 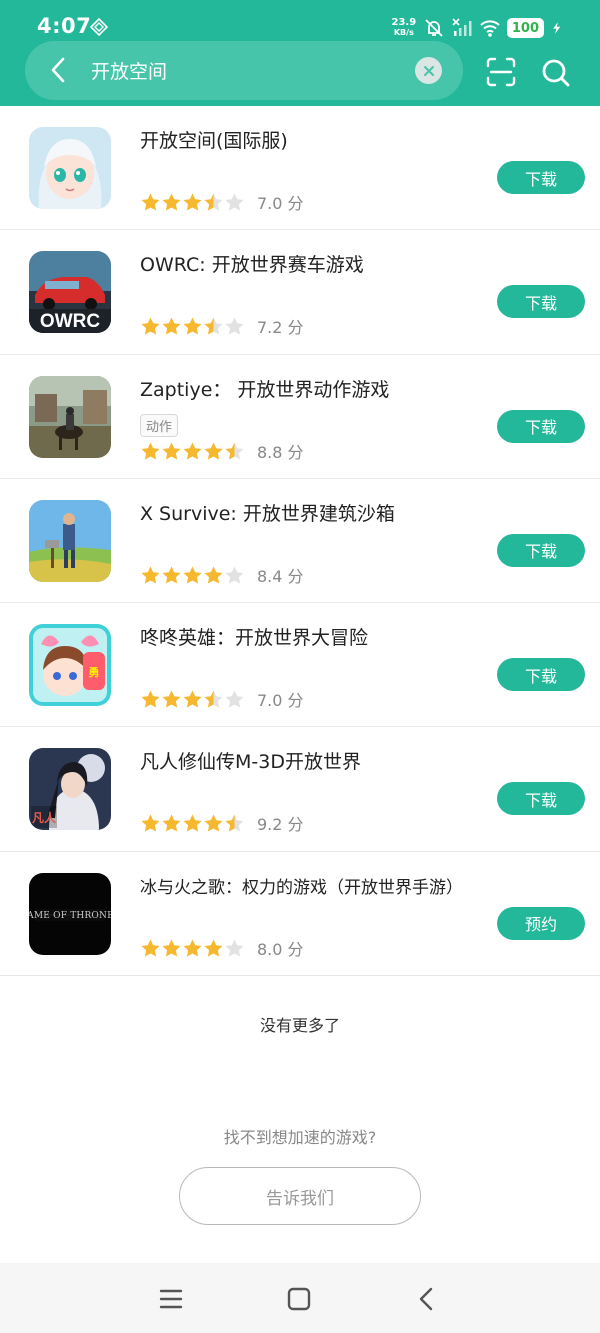 I want to click on app-title: OWRC: 开放世界赛车游戏, so click(x=252, y=265).